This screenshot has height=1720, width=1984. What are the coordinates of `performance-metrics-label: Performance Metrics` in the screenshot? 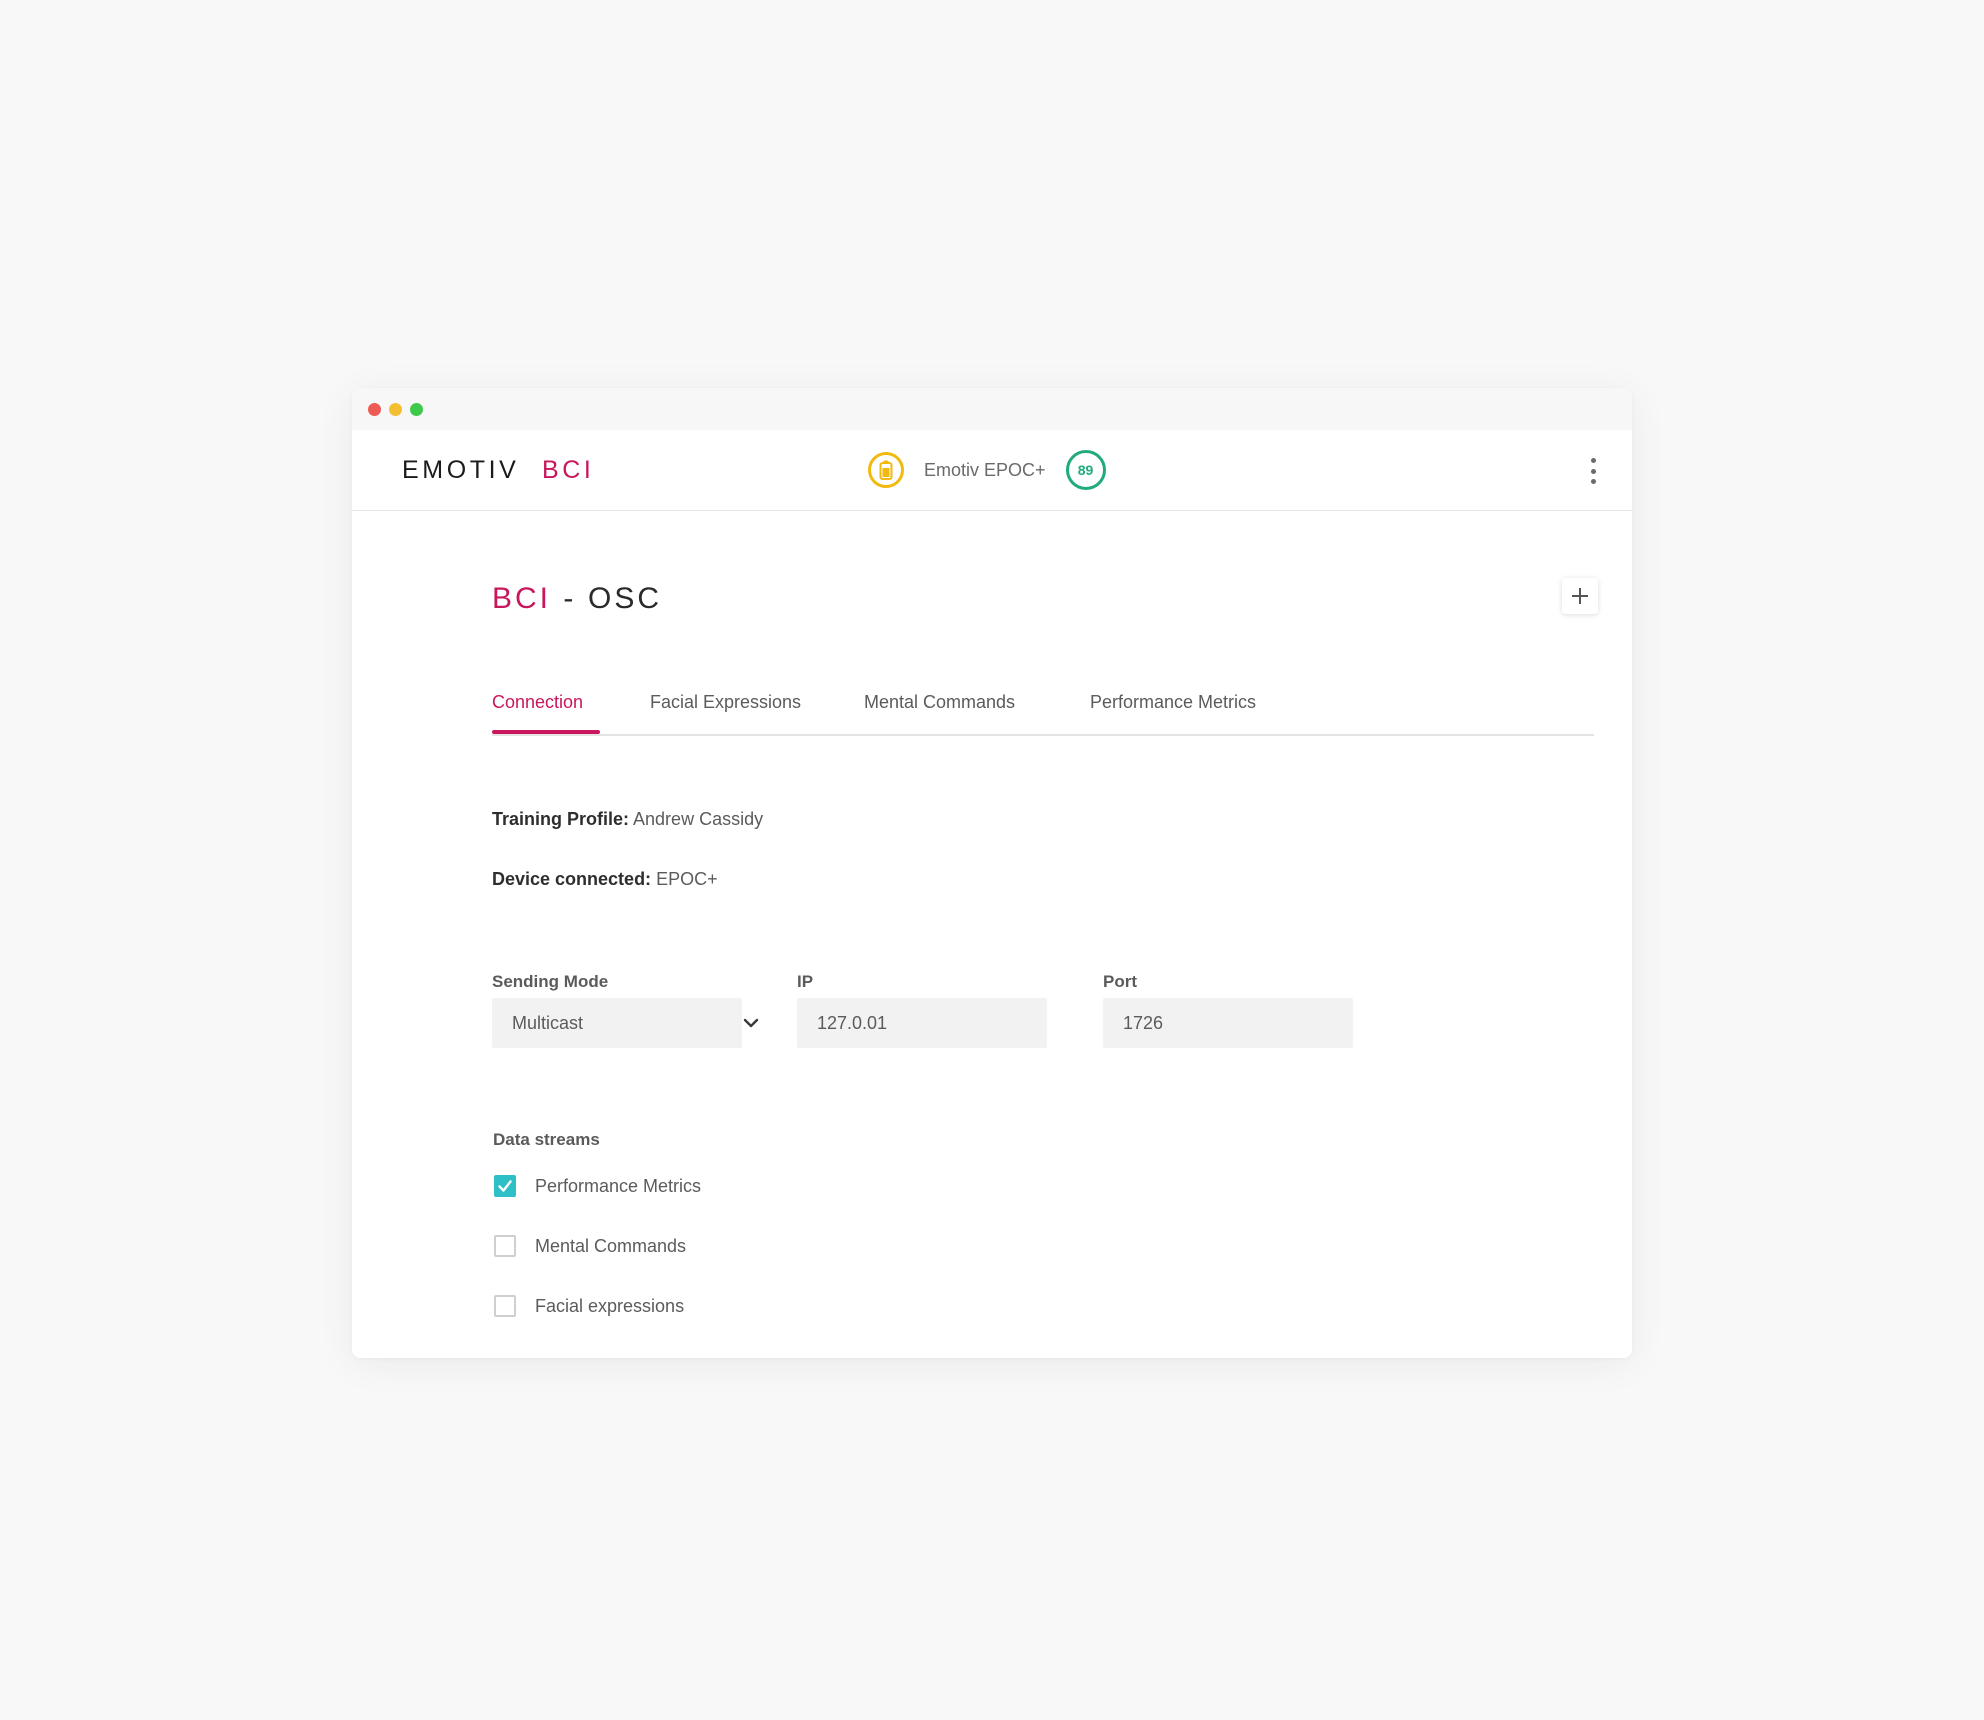 It's located at (618, 1185).